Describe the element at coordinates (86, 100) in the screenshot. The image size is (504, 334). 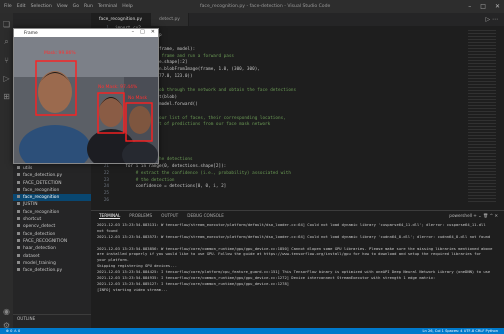
I see `webcam-frame: Mask: 99.86% No Mask: 97.44% No Mask` at that location.